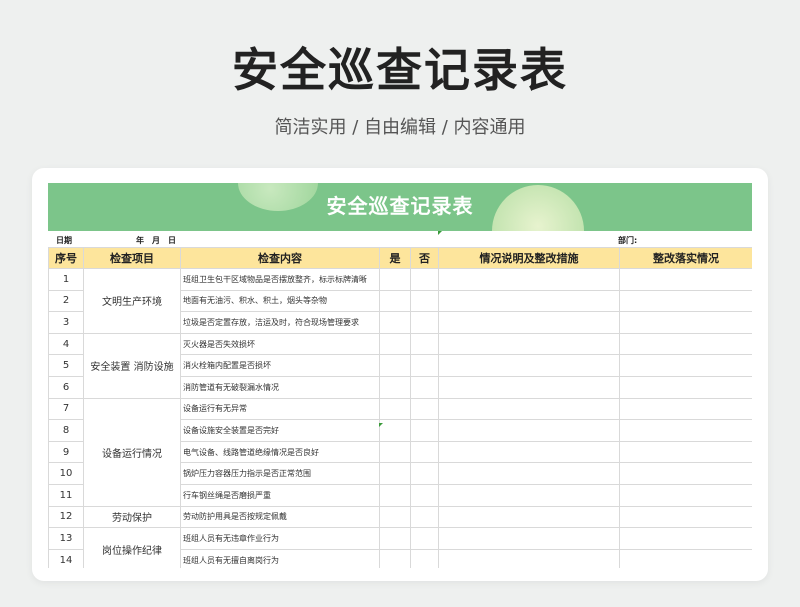  What do you see at coordinates (132, 547) in the screenshot?
I see `category-cell: 岗位操作纪律` at bounding box center [132, 547].